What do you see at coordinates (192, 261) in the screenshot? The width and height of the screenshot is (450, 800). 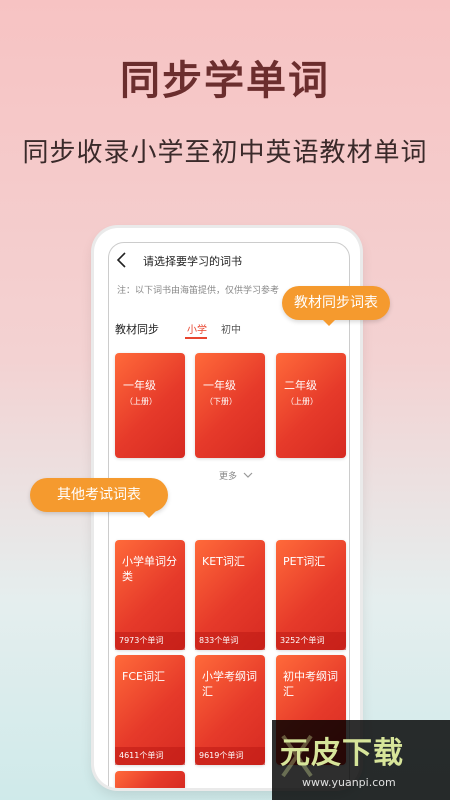 I see `page-title: 请选择要学习的词书` at bounding box center [192, 261].